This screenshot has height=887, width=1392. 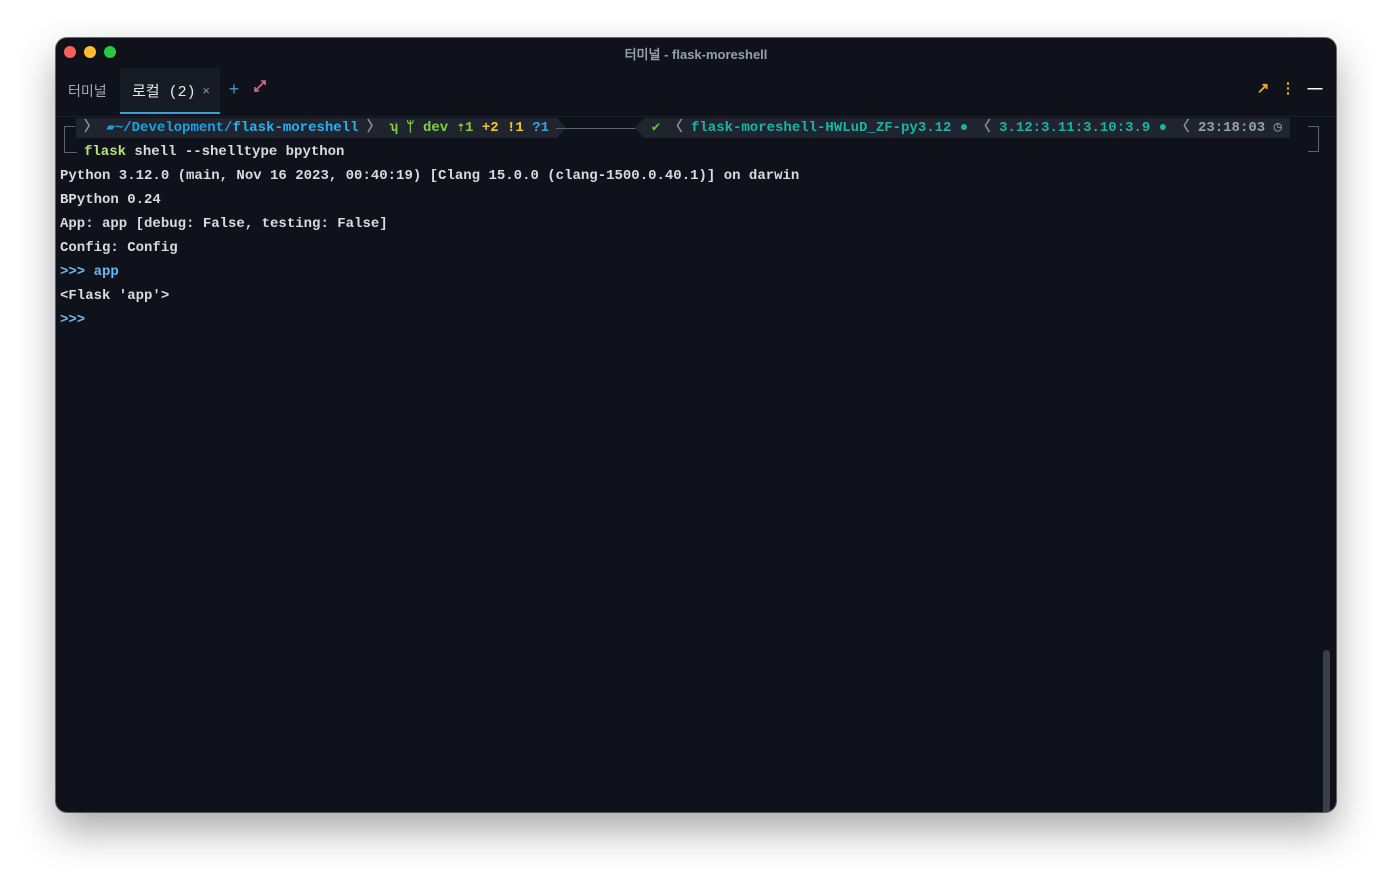 What do you see at coordinates (110, 128) in the screenshot?
I see `folder-icon: ▰` at bounding box center [110, 128].